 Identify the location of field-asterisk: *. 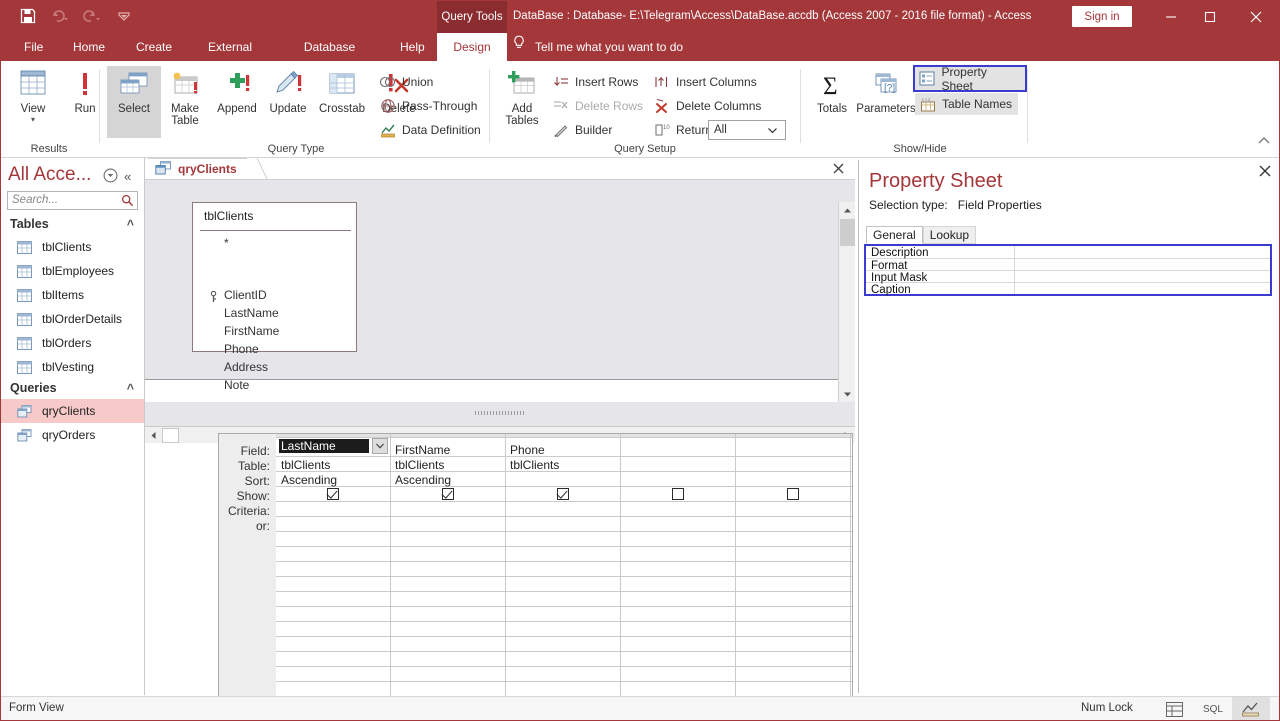
(226, 243).